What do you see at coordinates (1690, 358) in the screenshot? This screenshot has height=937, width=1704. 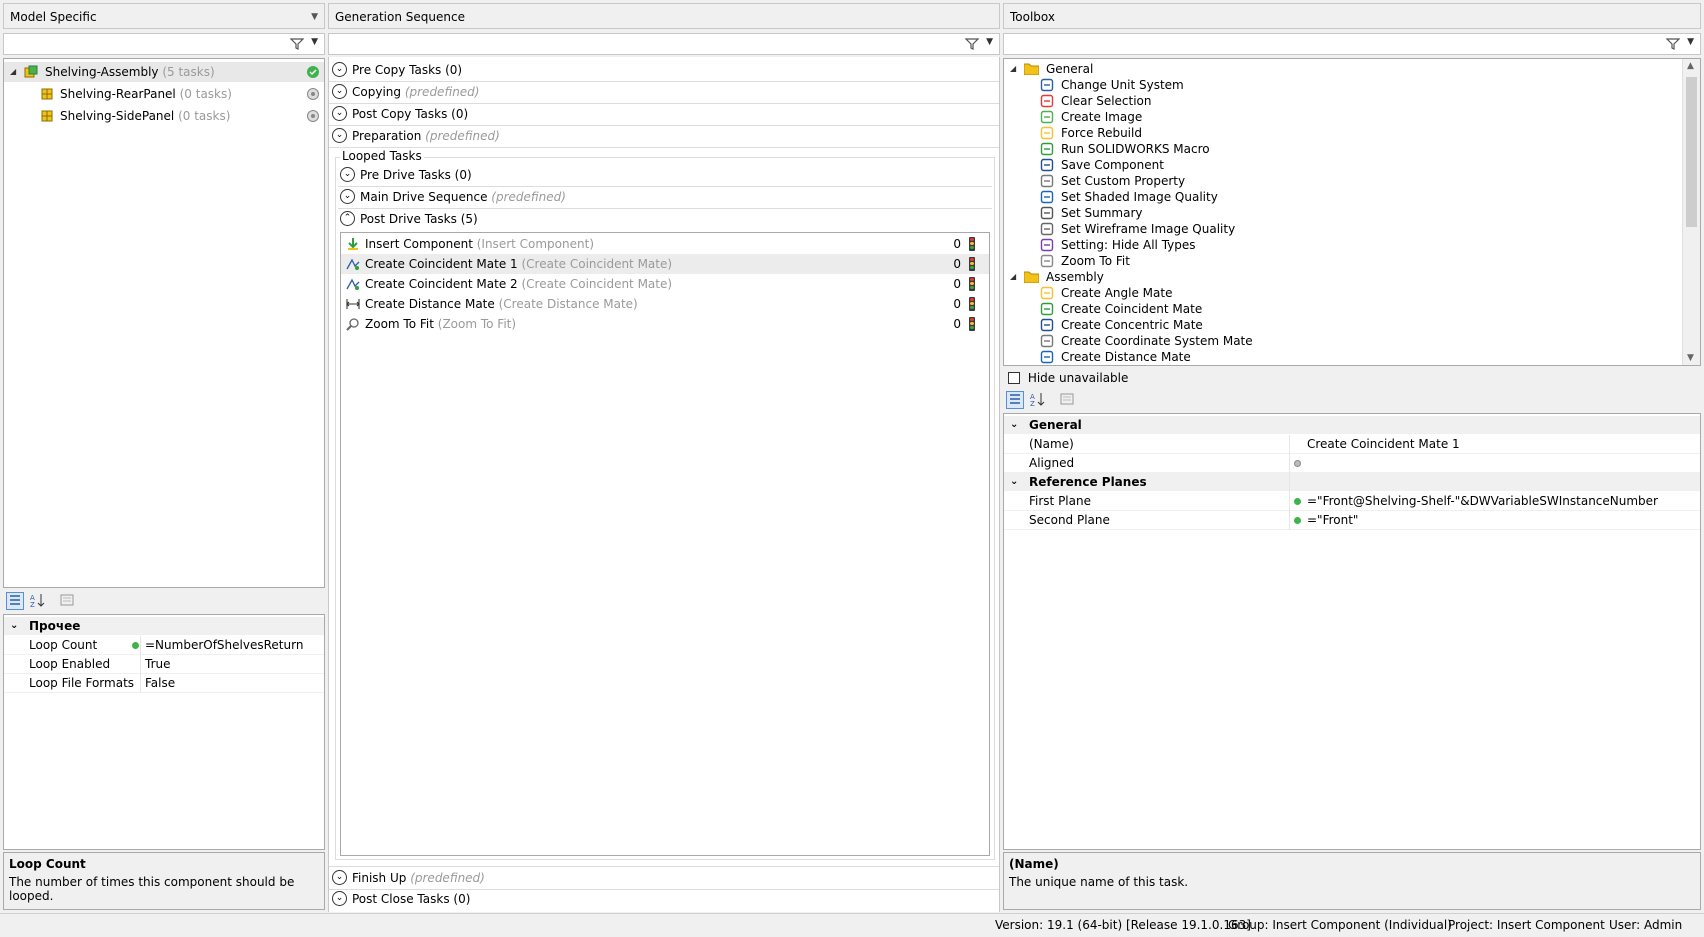 I see `scroll-down-icon: ▼` at bounding box center [1690, 358].